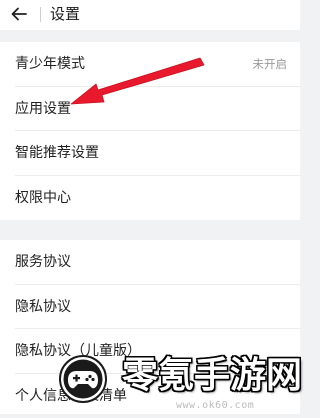  Describe the element at coordinates (19, 14) in the screenshot. I see `arrow-left-icon` at that location.